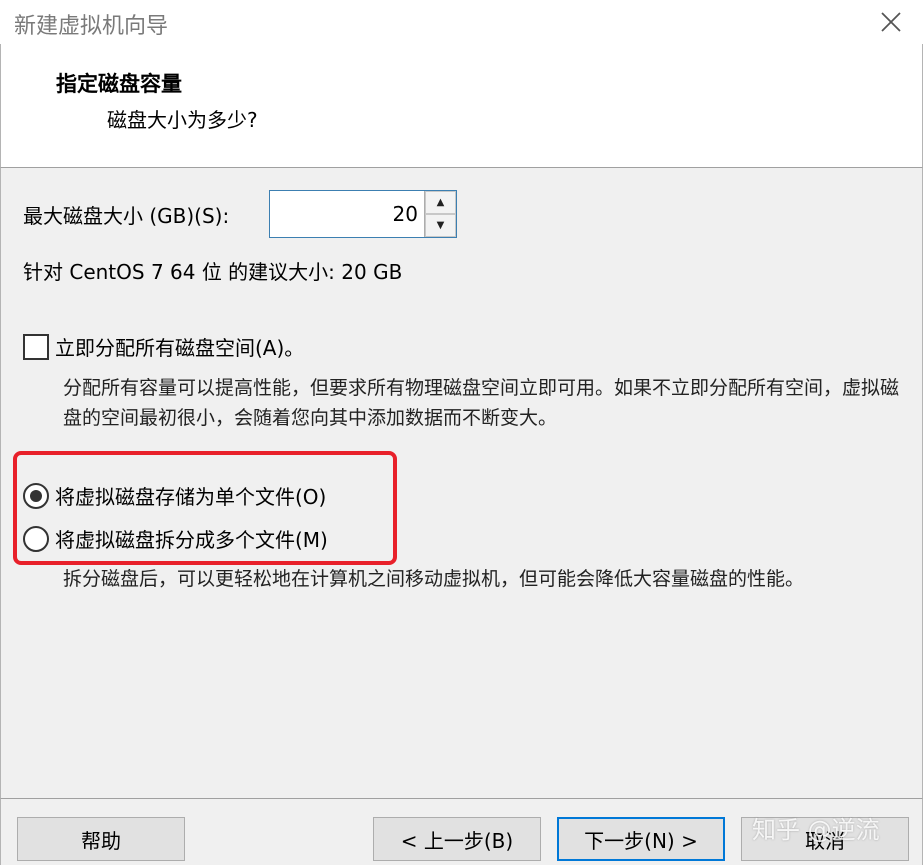  I want to click on single-file-radio, so click(36, 495).